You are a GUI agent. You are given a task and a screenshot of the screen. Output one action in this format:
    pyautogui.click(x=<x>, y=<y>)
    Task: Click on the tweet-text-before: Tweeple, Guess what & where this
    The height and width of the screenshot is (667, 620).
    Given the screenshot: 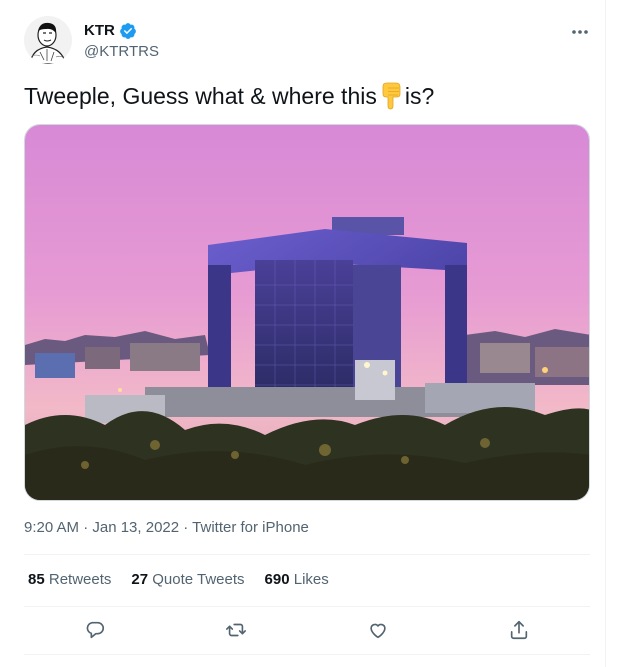 What is the action you would take?
    pyautogui.click(x=200, y=96)
    